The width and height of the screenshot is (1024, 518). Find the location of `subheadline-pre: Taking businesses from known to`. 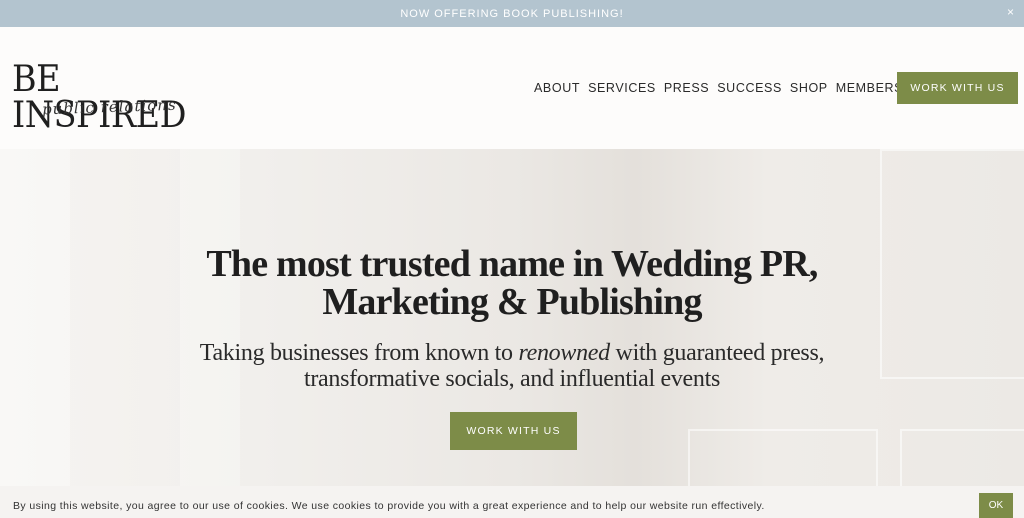

subheadline-pre: Taking businesses from known to is located at coordinates (359, 353).